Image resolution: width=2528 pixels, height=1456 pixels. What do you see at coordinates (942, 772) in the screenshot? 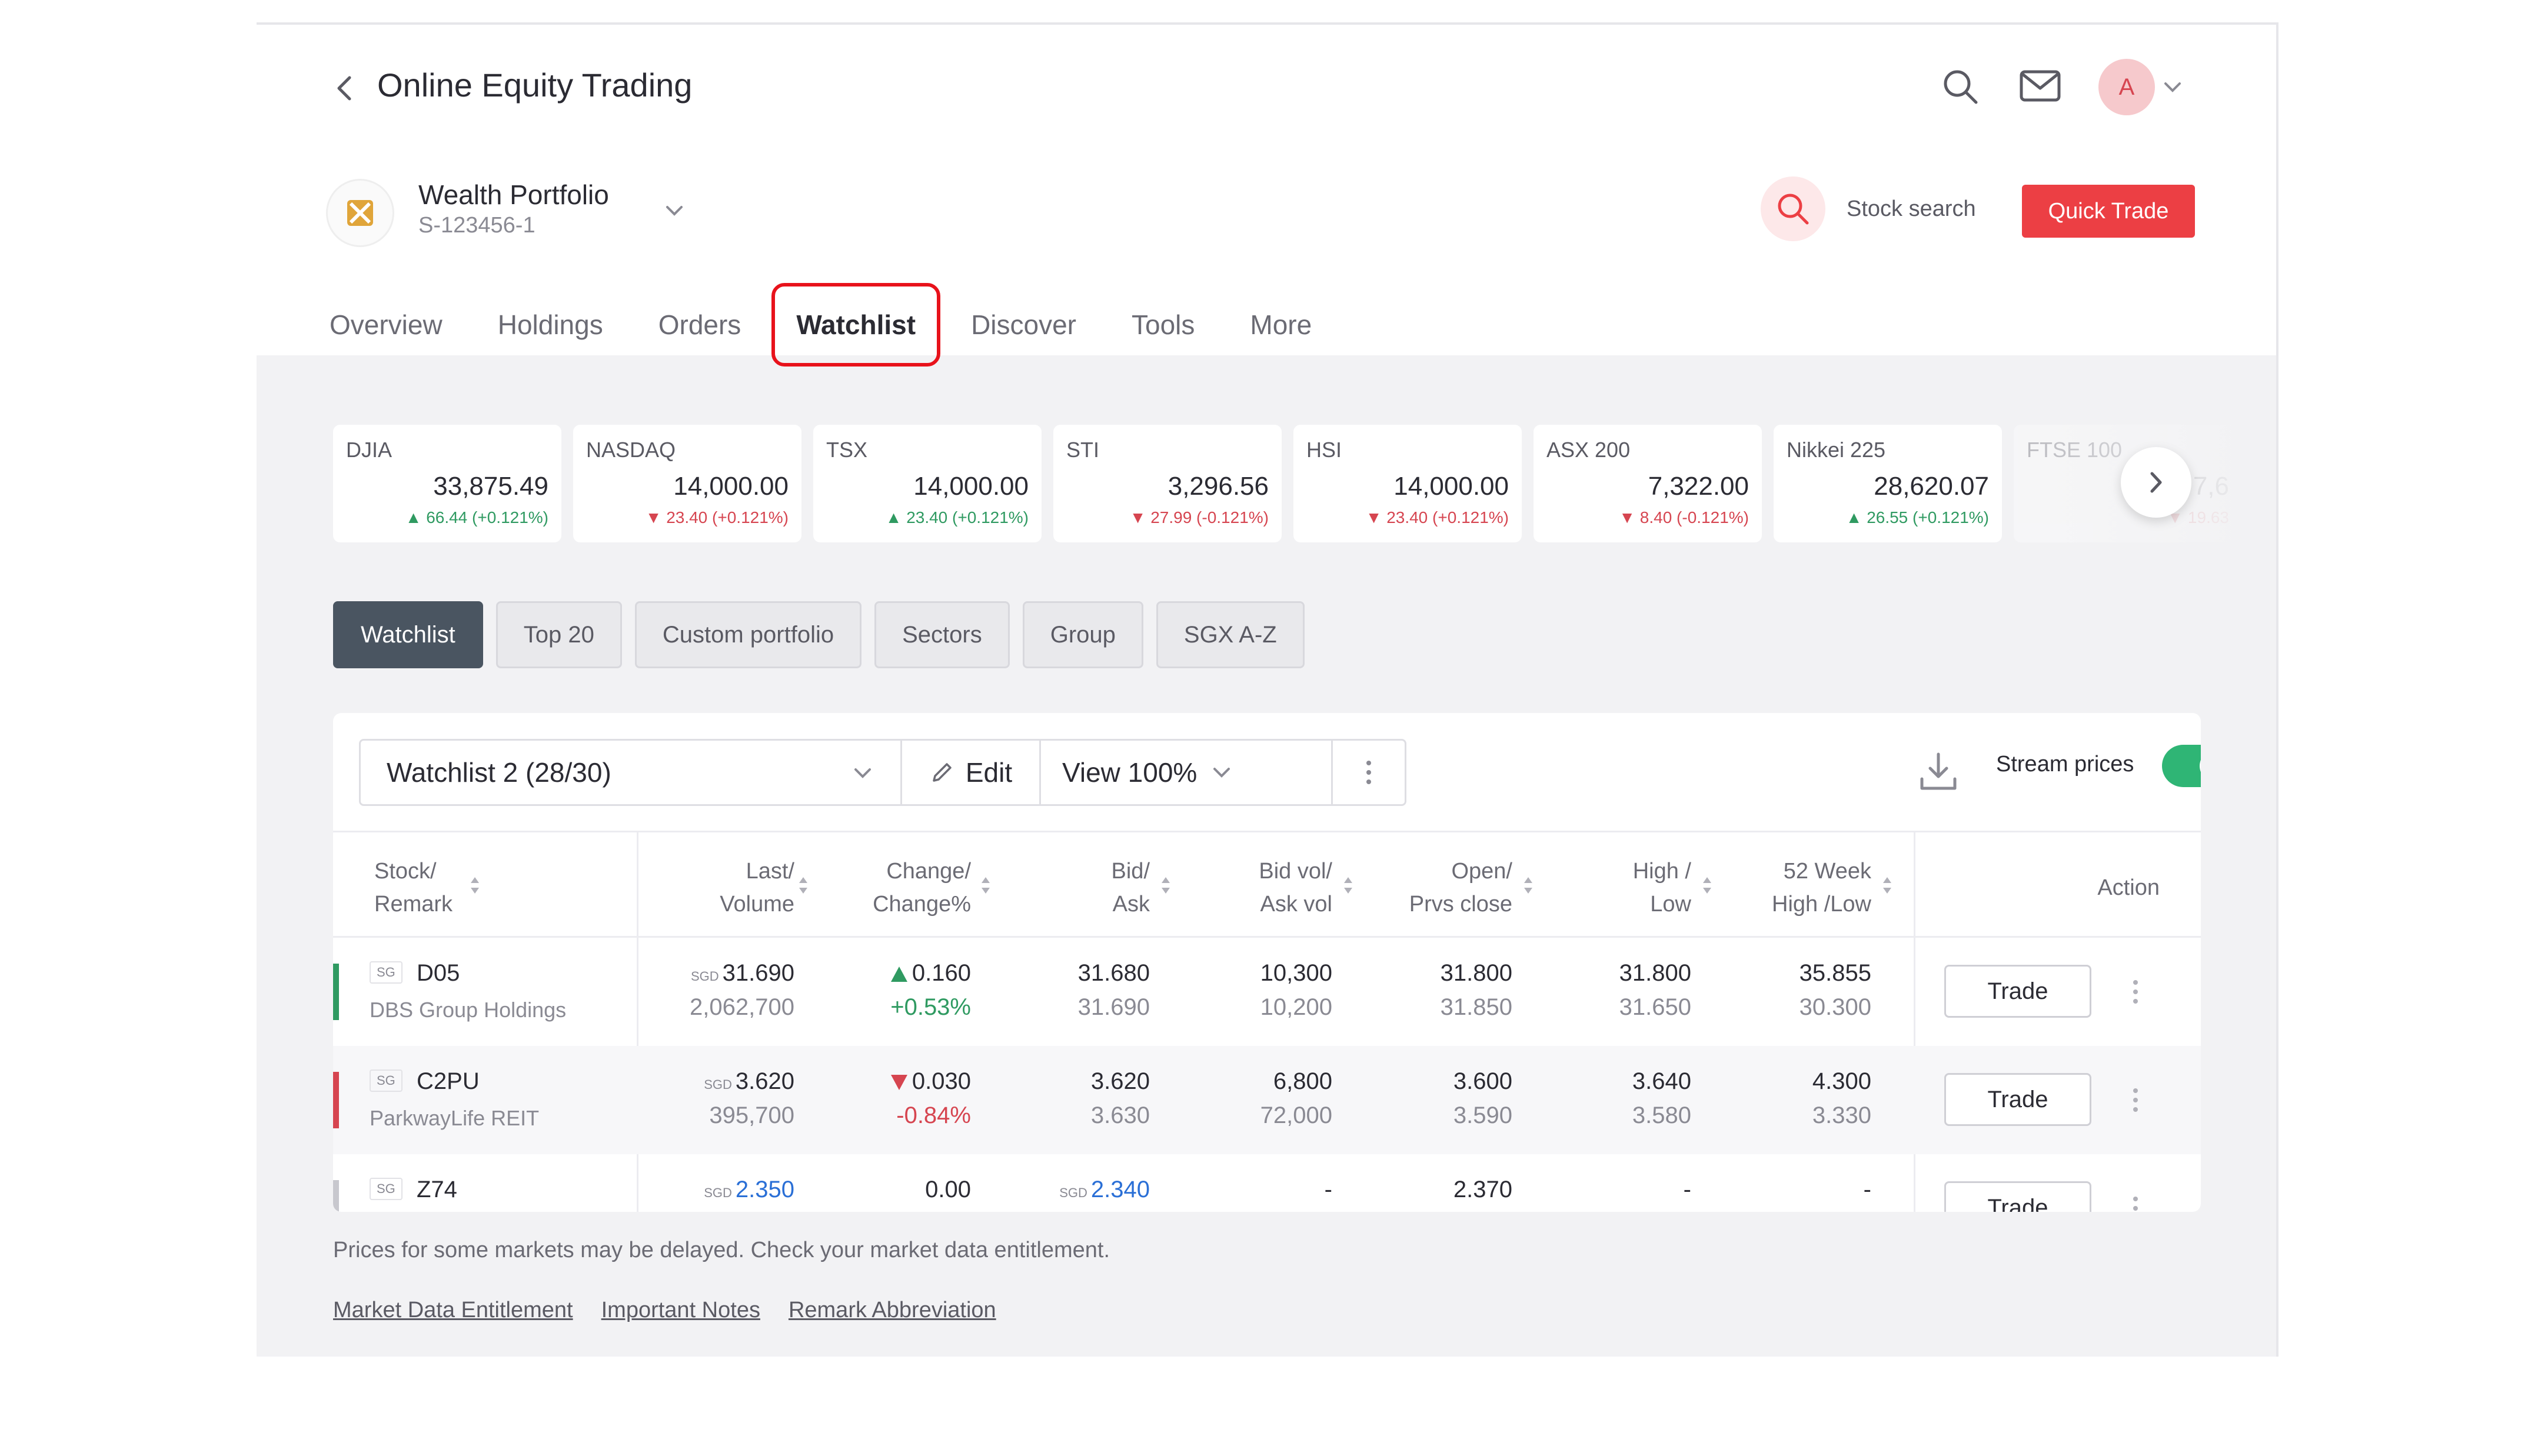
I see `pencil-icon` at bounding box center [942, 772].